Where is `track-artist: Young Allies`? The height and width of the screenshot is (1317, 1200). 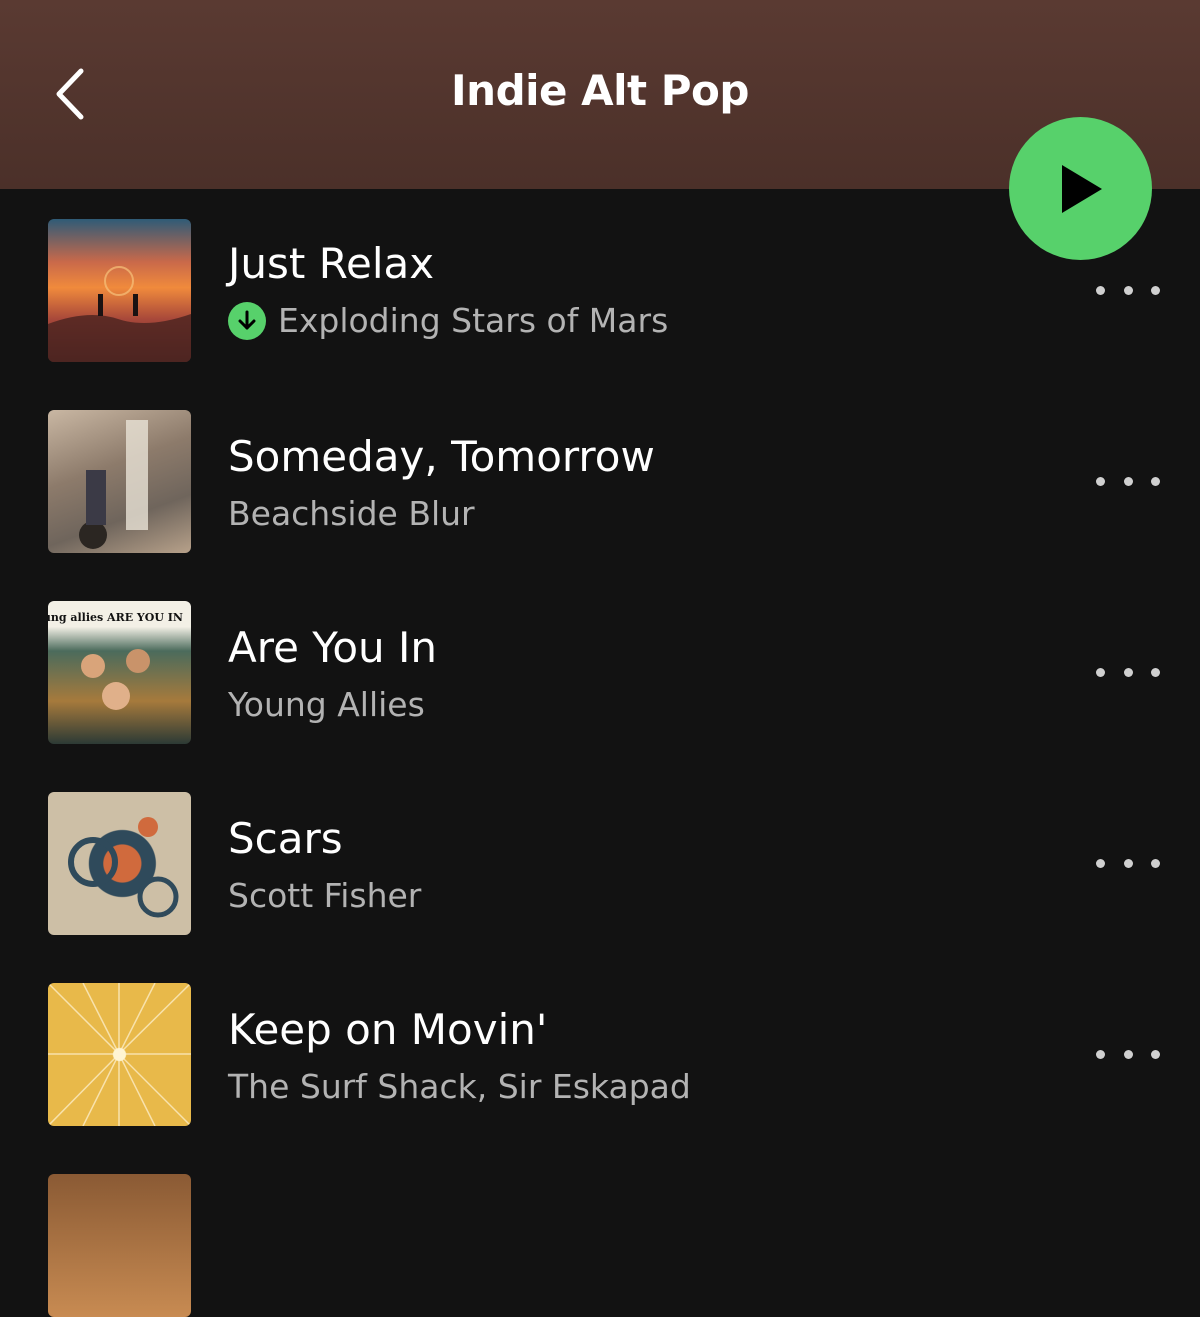 track-artist: Young Allies is located at coordinates (326, 704).